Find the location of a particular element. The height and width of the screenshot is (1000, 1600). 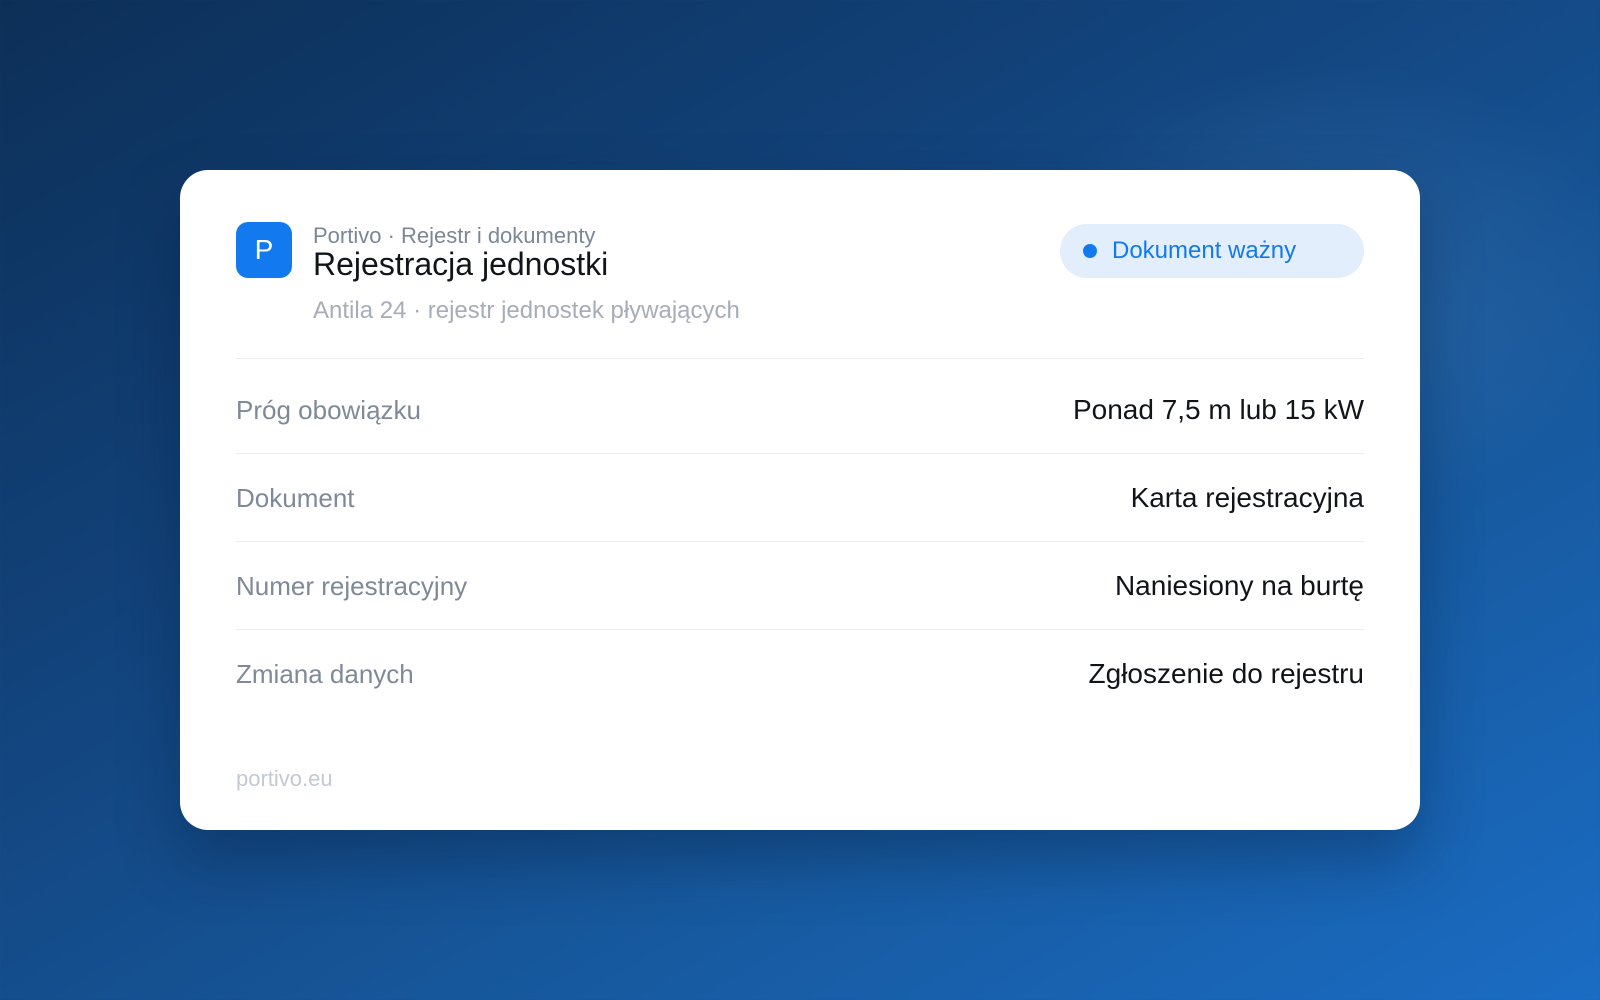

status-badge-label: Dokument ważny is located at coordinates (1204, 250).